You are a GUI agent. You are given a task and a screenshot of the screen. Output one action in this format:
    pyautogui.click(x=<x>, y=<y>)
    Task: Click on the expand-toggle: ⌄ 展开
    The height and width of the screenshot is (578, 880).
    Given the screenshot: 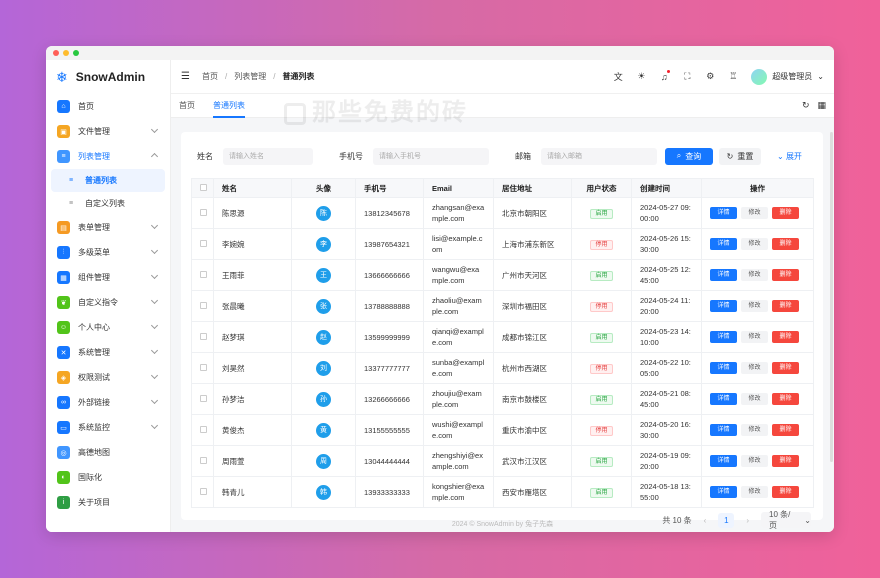 What is the action you would take?
    pyautogui.click(x=789, y=156)
    